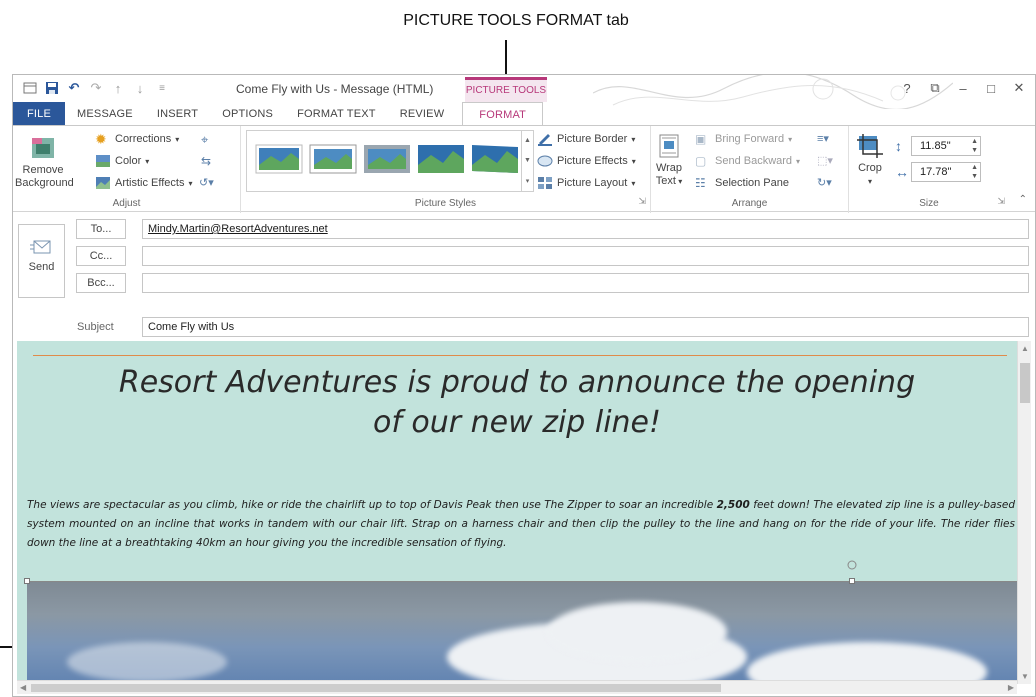  What do you see at coordinates (1023, 199) in the screenshot?
I see `collapse-ribbon-icon: ⌃` at bounding box center [1023, 199].